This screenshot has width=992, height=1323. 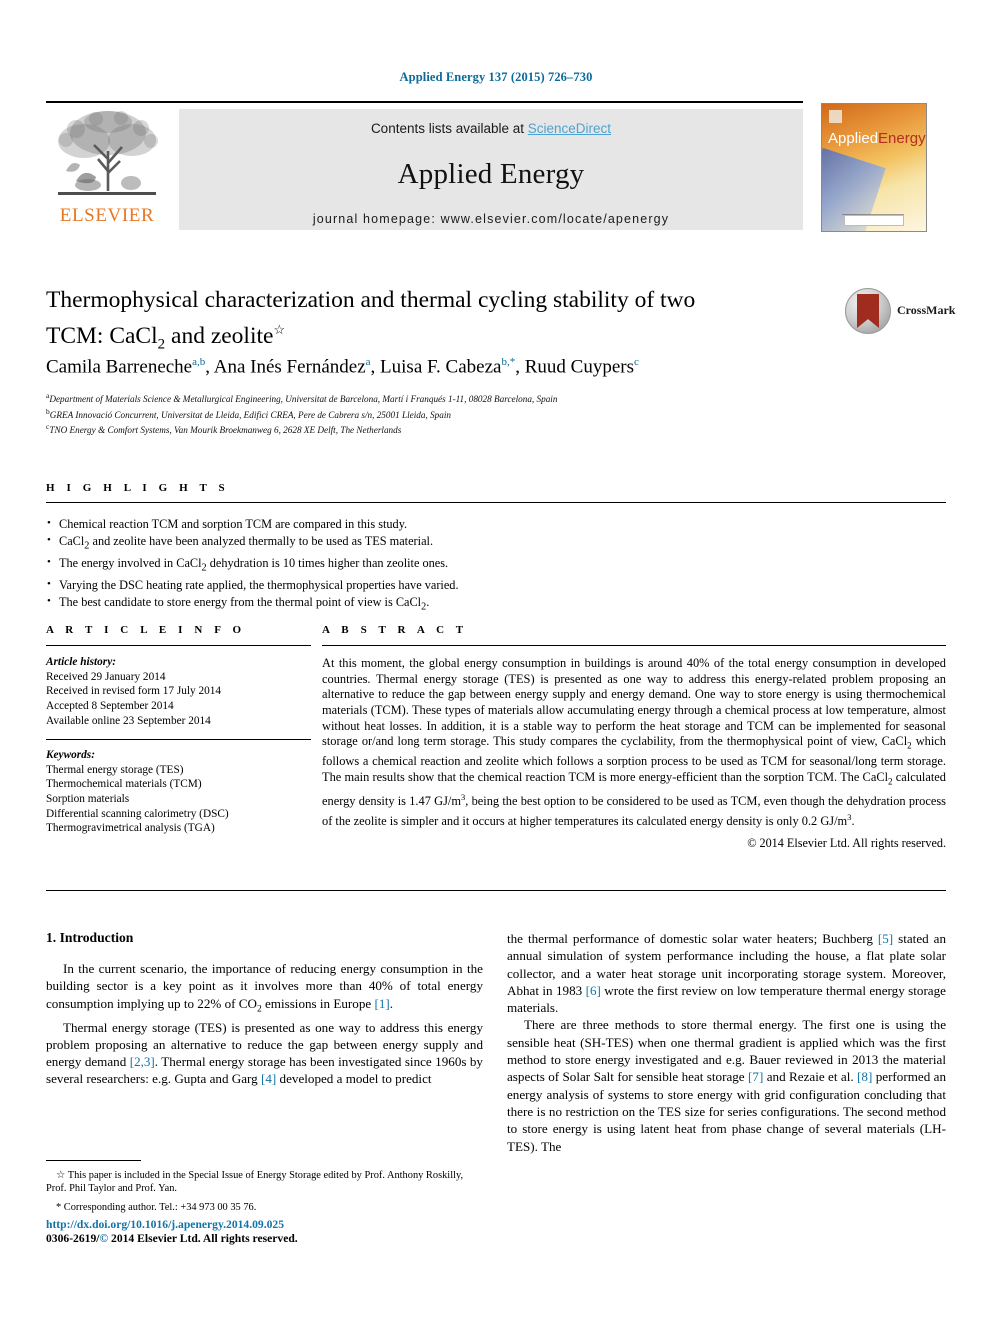 I want to click on keywords-separator, so click(x=178, y=740).